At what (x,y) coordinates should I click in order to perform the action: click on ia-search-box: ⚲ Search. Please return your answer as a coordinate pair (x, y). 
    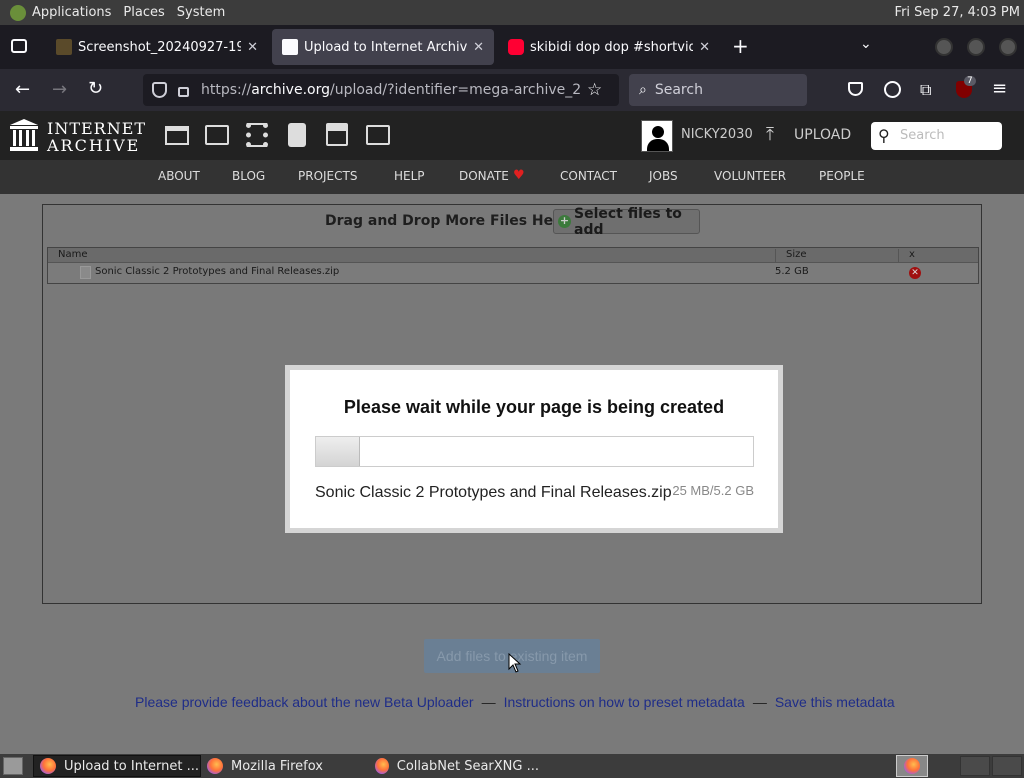
    Looking at the image, I should click on (936, 136).